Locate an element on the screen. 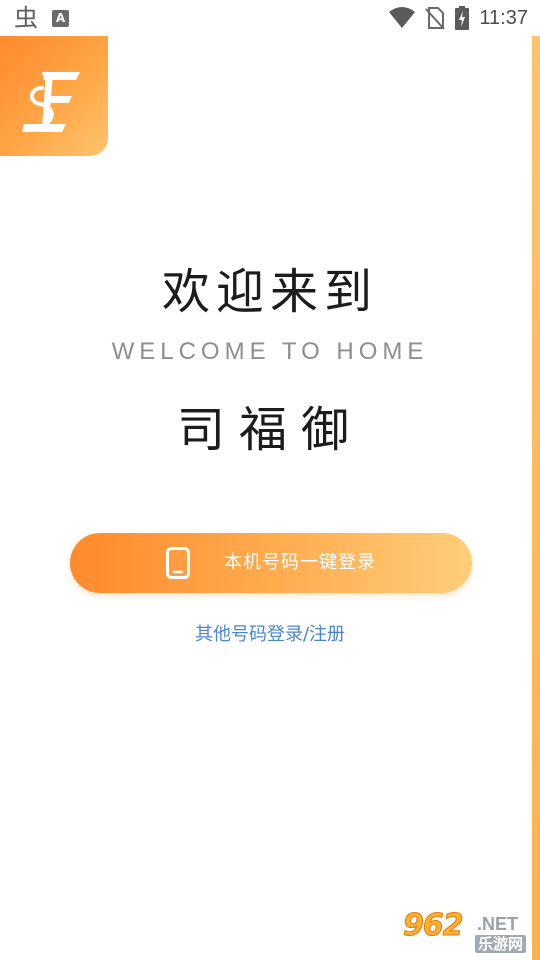 The image size is (540, 960). phone-icon is located at coordinates (178, 563).